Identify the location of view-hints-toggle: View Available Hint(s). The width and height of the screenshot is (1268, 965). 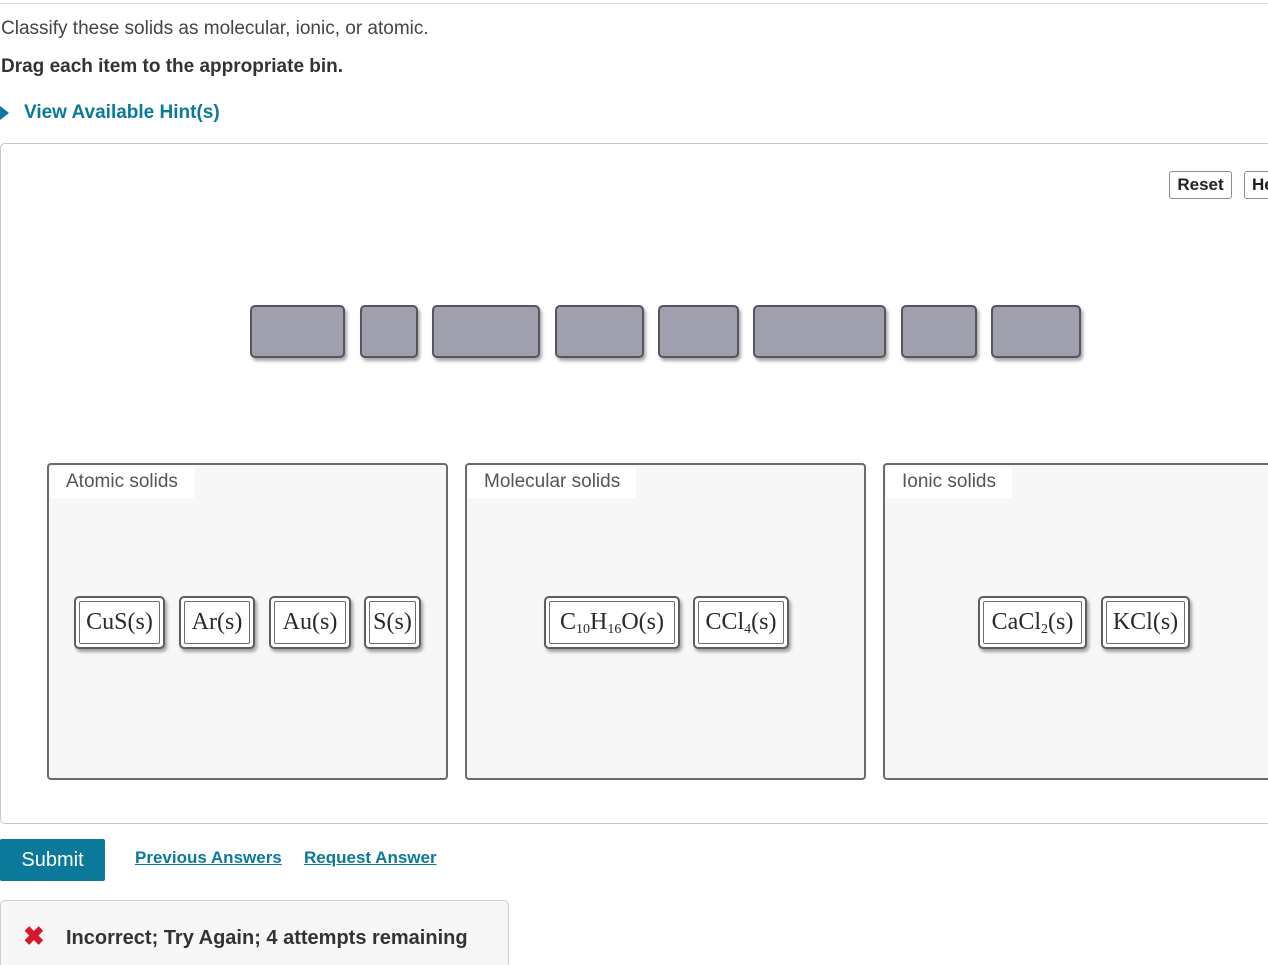
(110, 113).